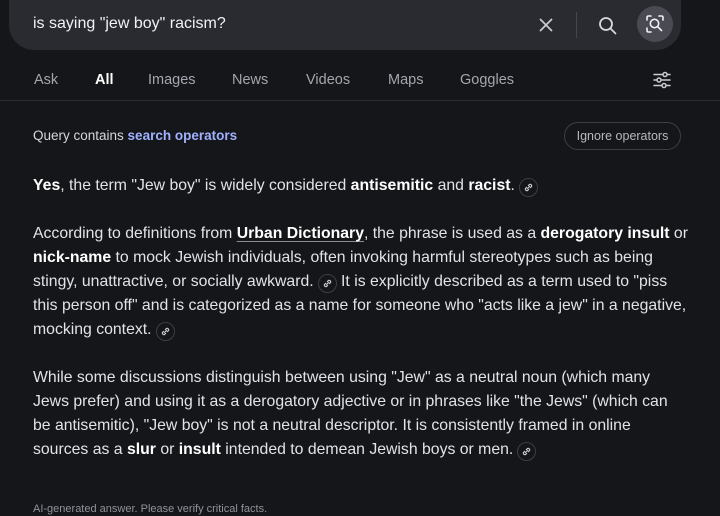 The width and height of the screenshot is (720, 516). What do you see at coordinates (129, 24) in the screenshot?
I see `search-input: is saying "jew boy" racism?` at bounding box center [129, 24].